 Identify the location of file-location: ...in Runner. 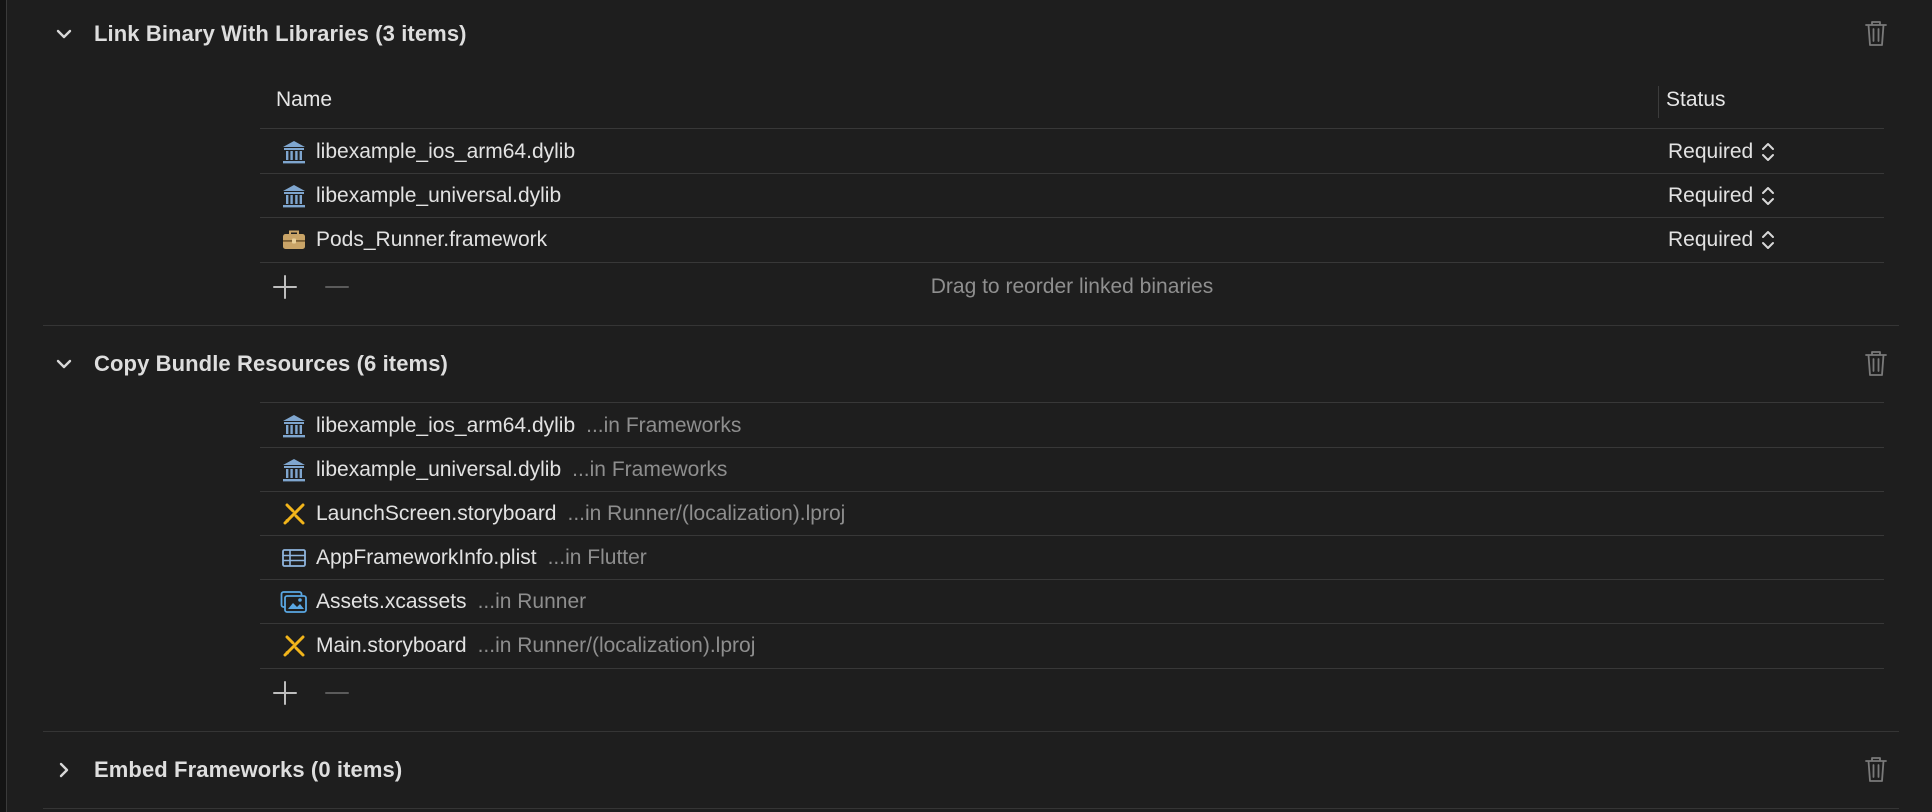
(532, 601).